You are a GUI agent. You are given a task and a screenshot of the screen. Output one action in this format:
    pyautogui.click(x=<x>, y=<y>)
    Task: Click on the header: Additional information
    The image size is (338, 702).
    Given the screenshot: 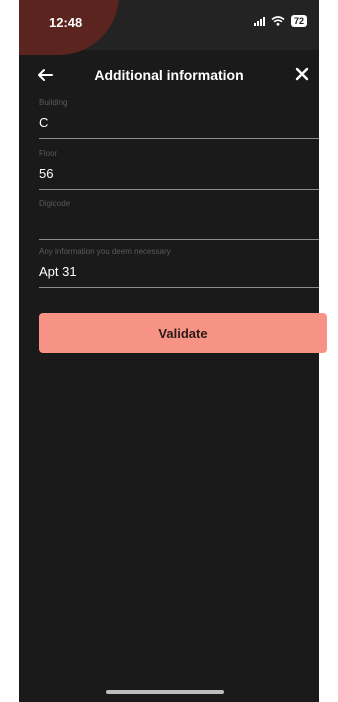 What is the action you would take?
    pyautogui.click(x=169, y=75)
    